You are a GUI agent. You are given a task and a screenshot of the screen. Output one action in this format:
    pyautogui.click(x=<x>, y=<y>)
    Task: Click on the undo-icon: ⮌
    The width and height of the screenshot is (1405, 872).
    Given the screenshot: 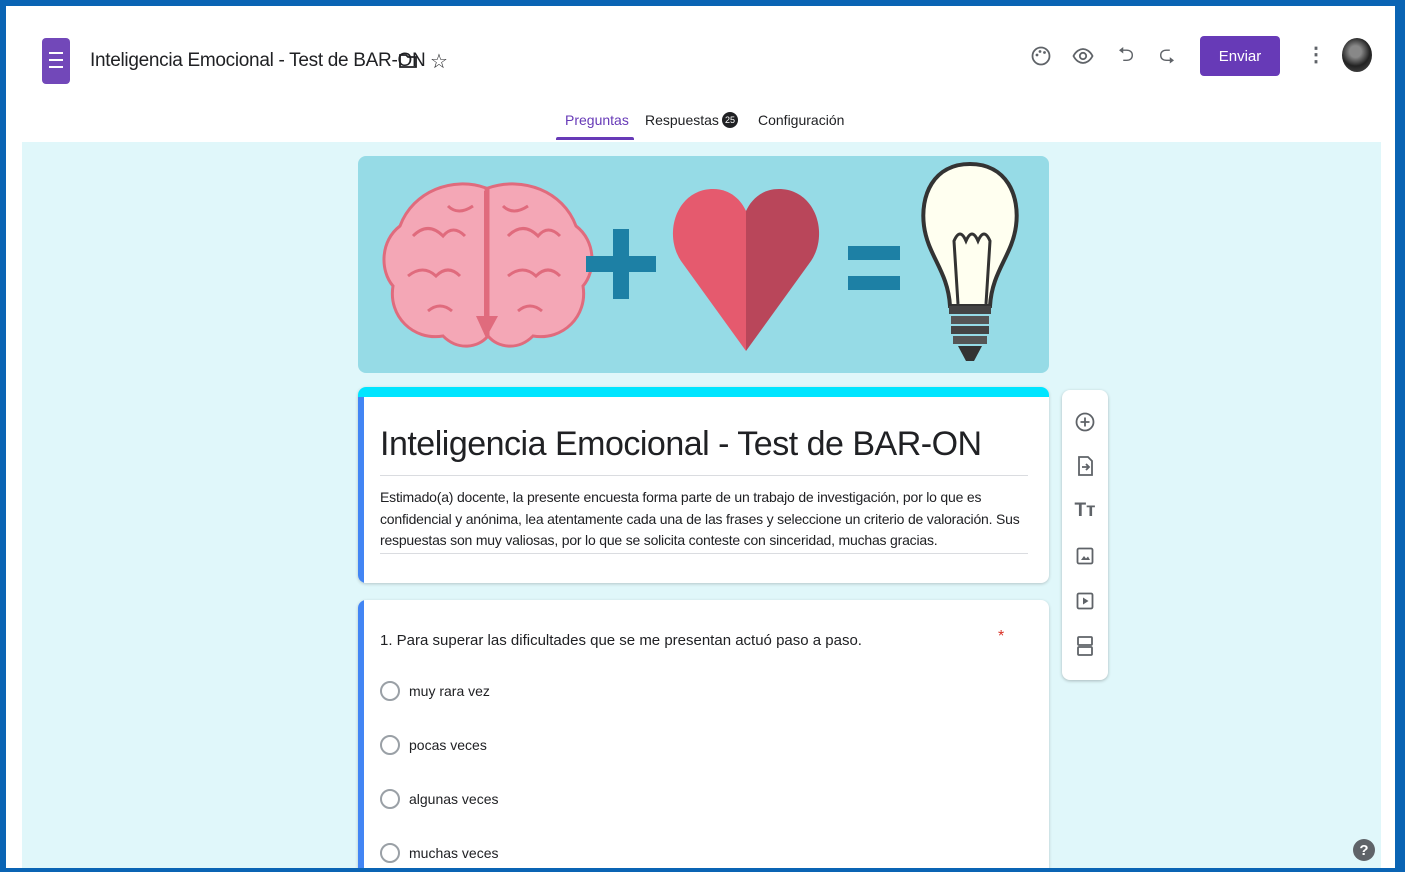 What is the action you would take?
    pyautogui.click(x=1126, y=55)
    